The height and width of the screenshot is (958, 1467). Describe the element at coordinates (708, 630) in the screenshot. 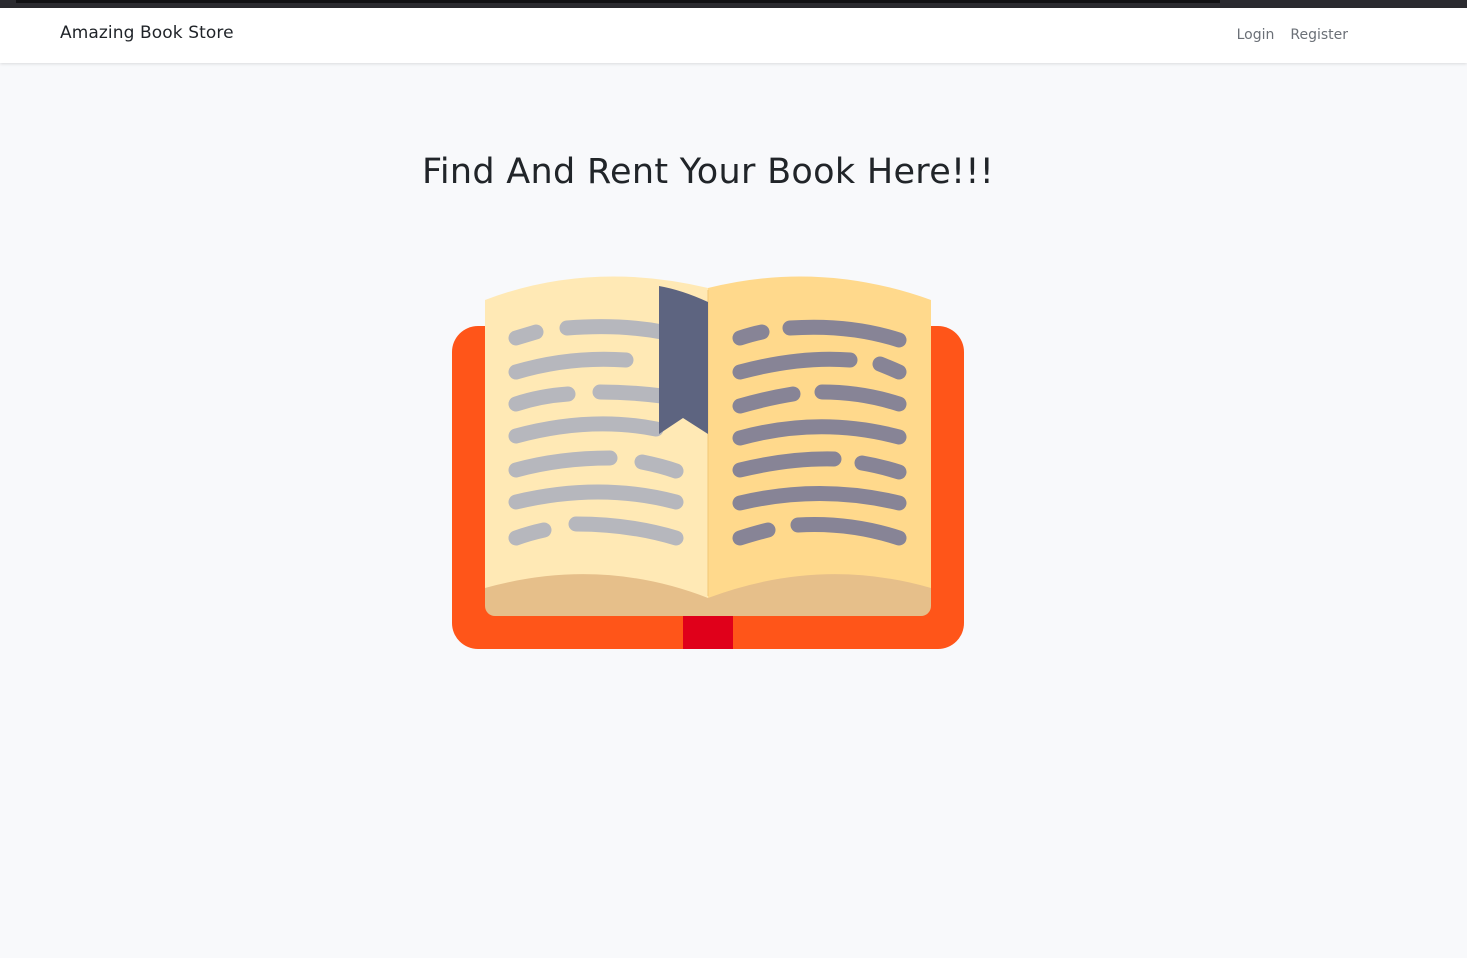

I see `book-spine-tab` at that location.